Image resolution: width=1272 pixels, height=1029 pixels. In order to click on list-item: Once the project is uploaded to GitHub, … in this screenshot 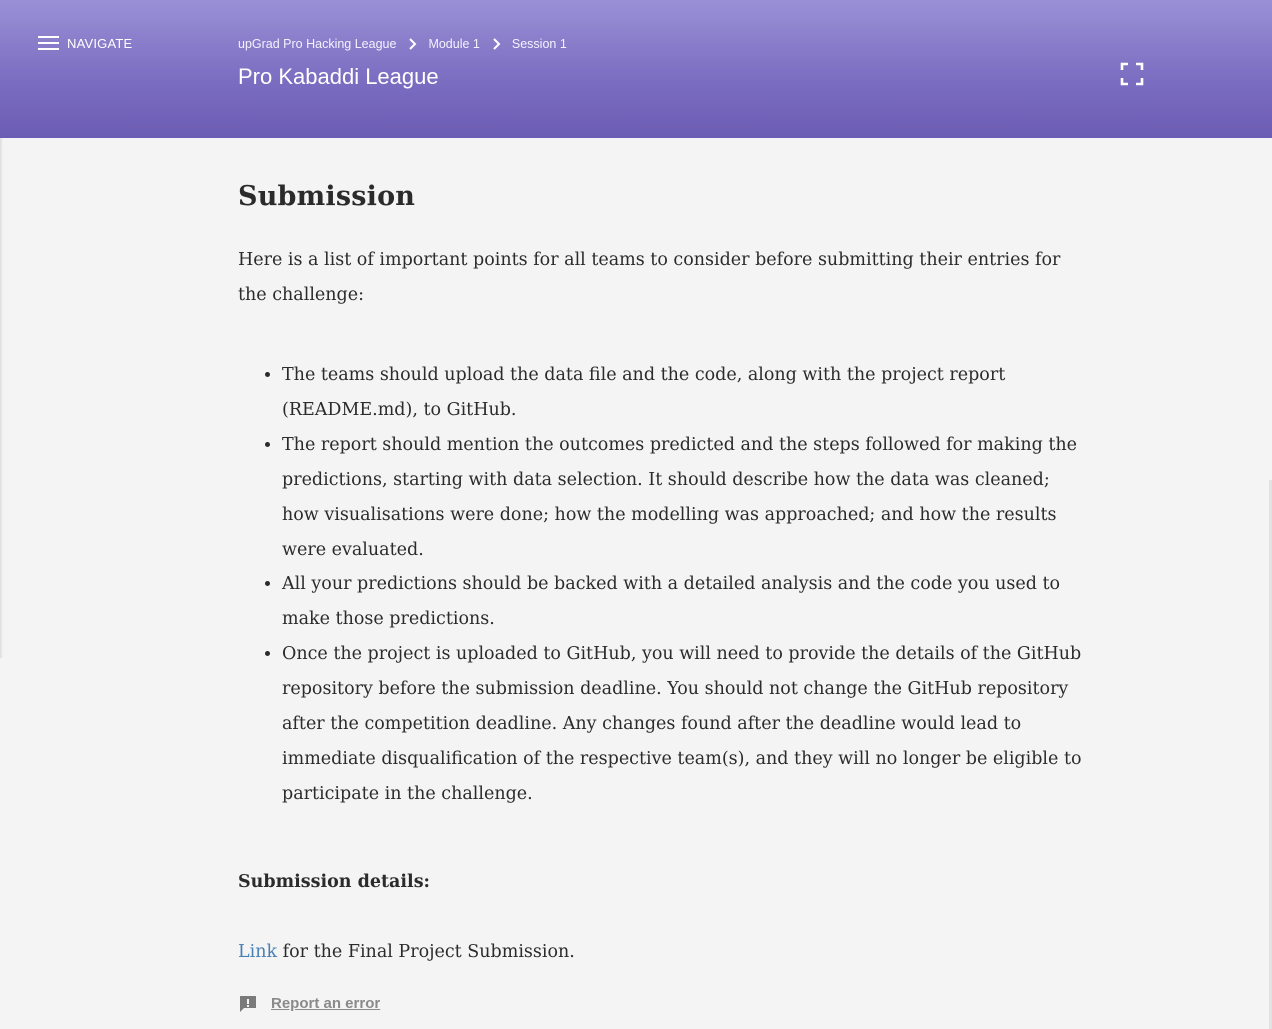, I will do `click(685, 724)`.